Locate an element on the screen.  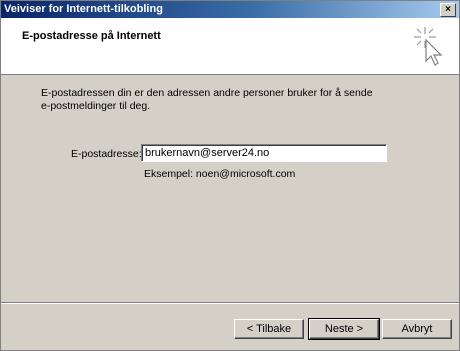
wizard-sparkle-cursor-icon is located at coordinates (428, 46).